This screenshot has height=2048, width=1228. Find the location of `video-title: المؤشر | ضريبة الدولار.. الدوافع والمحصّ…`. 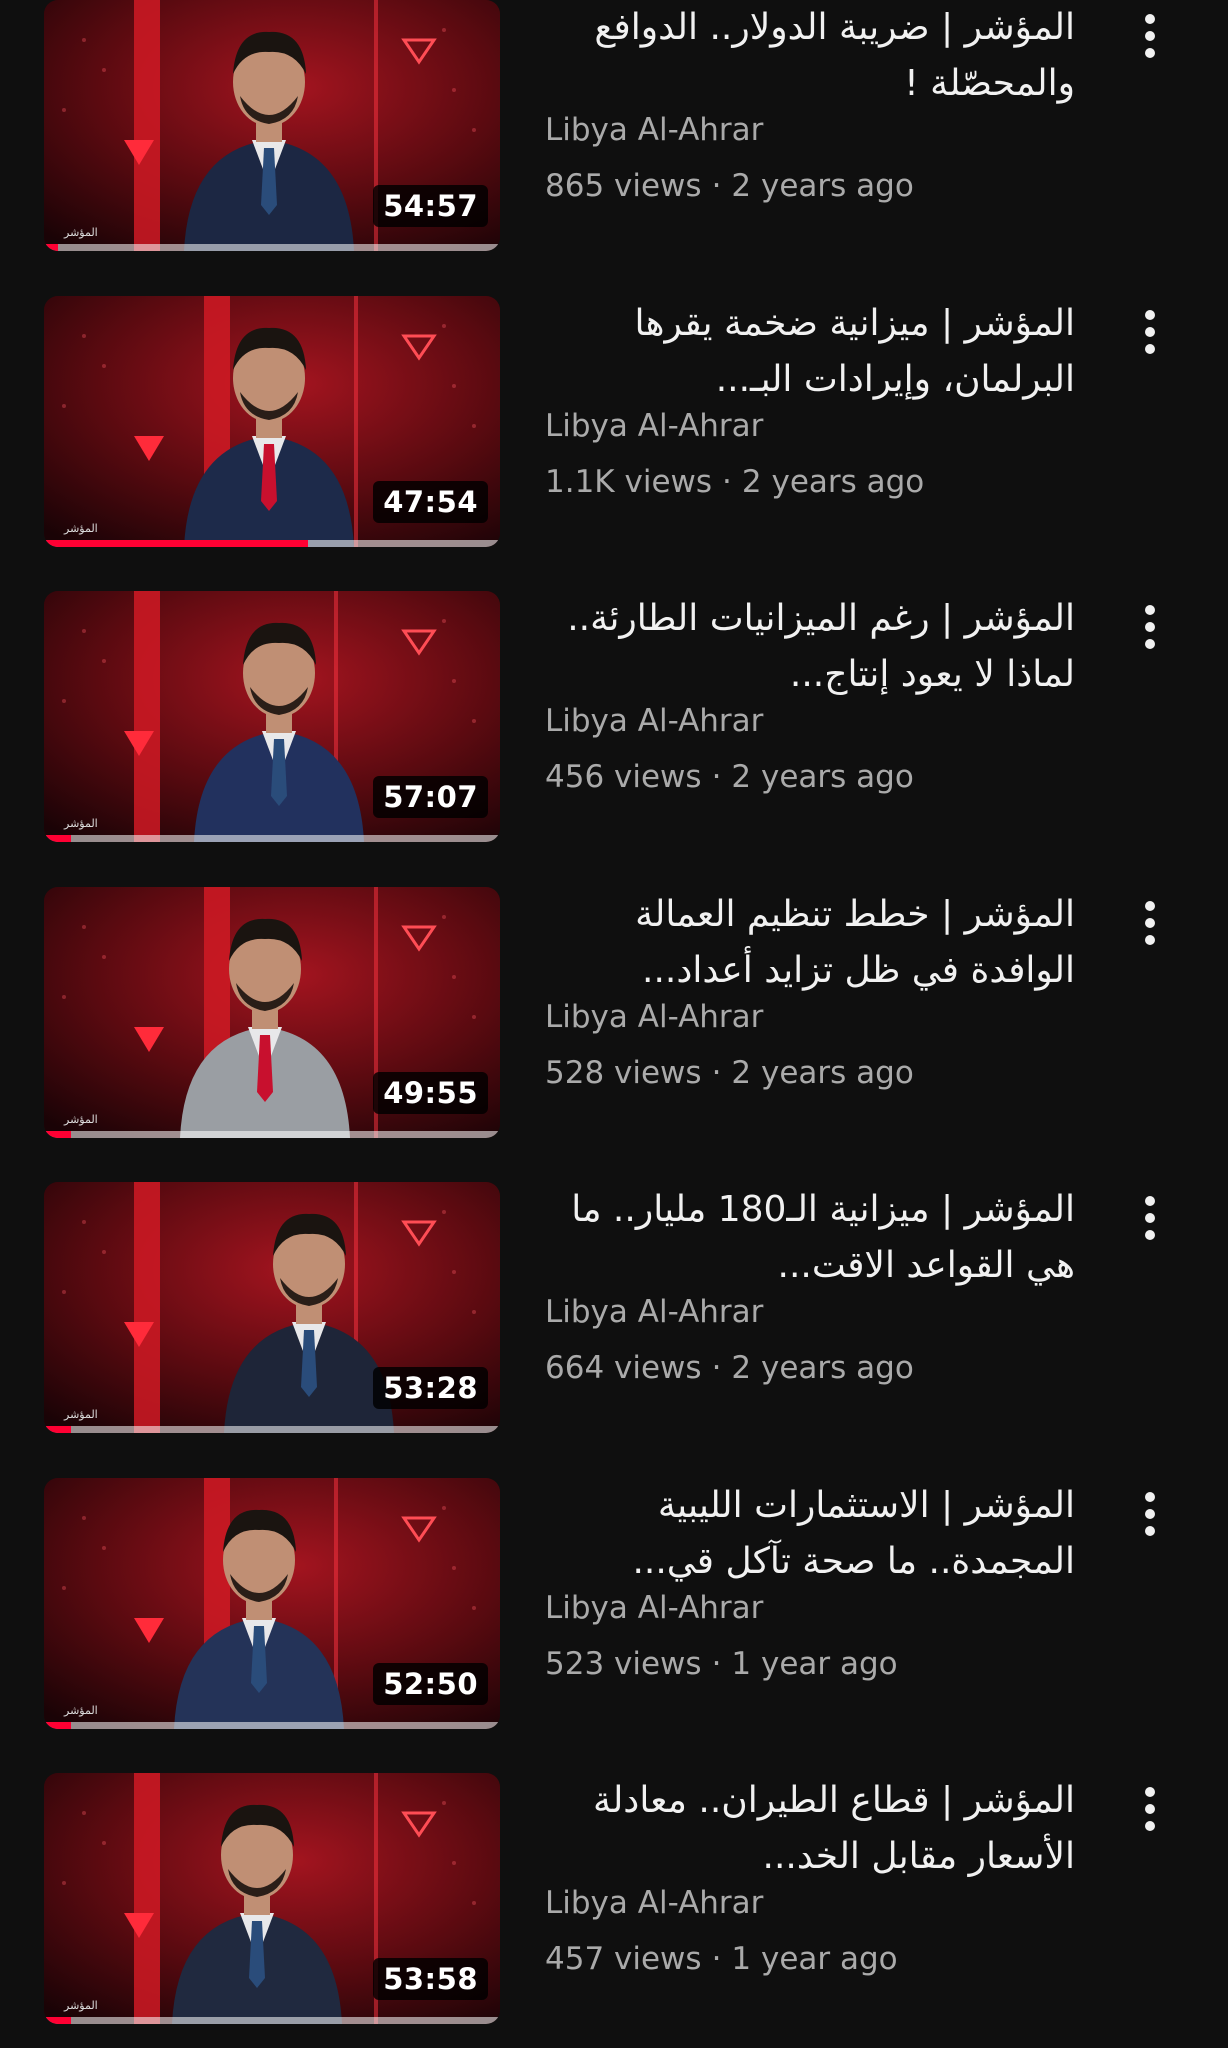

video-title: المؤشر | ضريبة الدولار.. الدوافع والمحصّ… is located at coordinates (810, 56).